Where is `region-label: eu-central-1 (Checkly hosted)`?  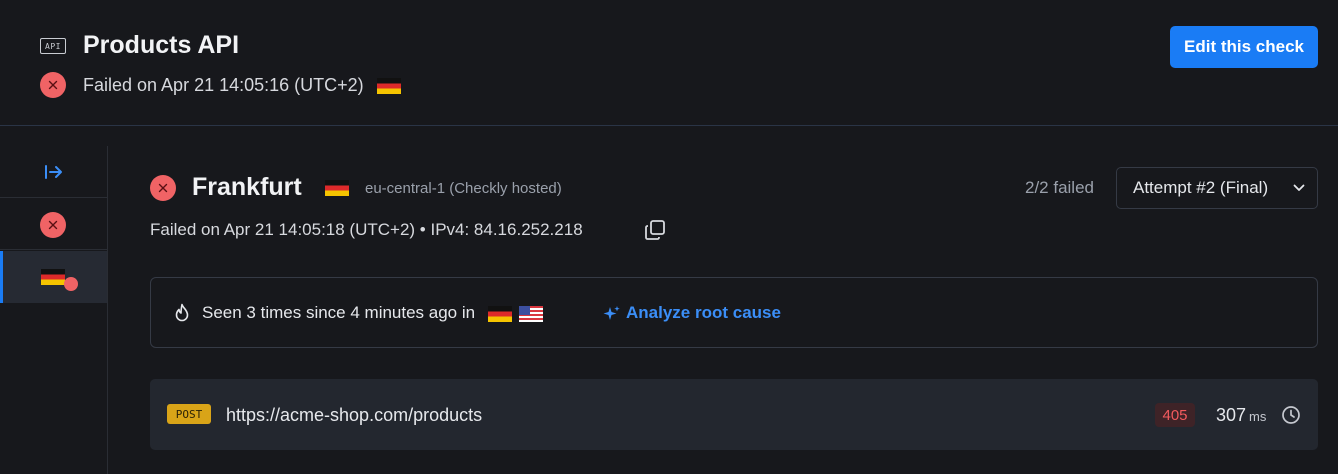 region-label: eu-central-1 (Checkly hosted) is located at coordinates (463, 188).